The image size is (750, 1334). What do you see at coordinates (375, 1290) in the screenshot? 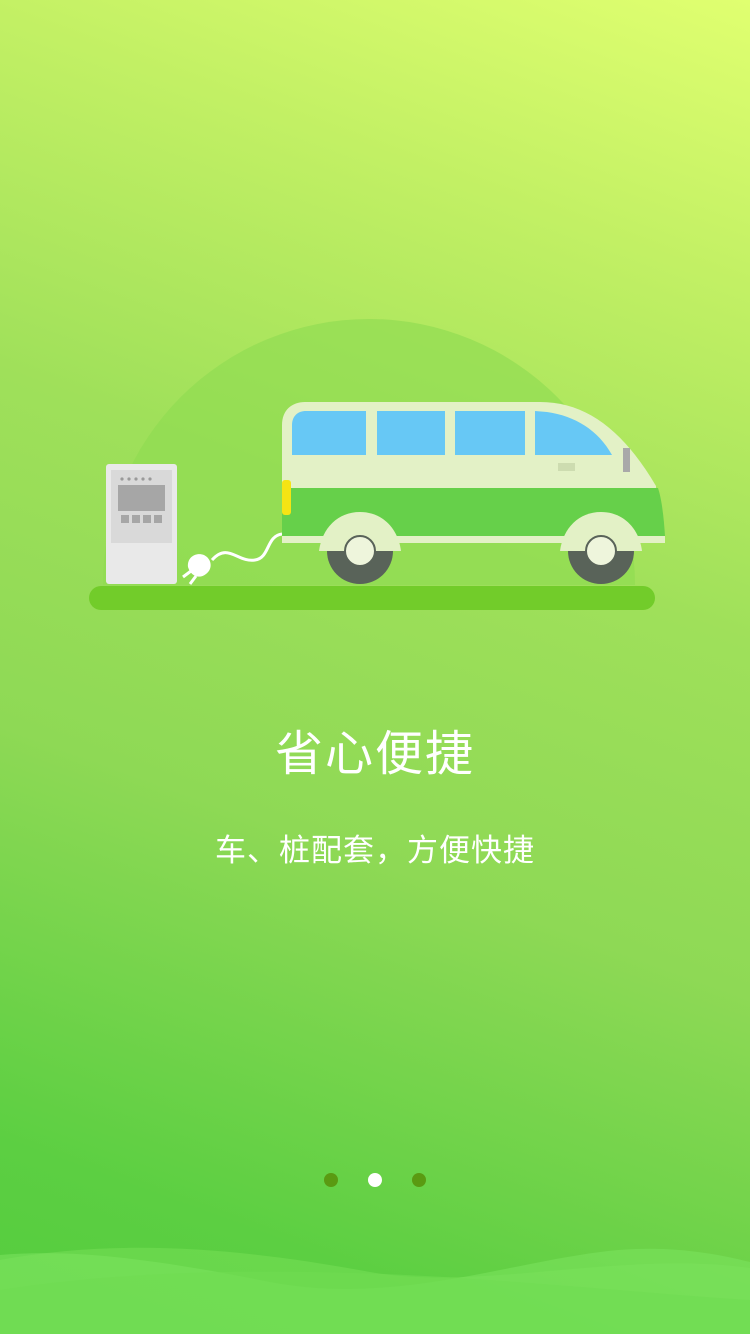
I see `decorative-hills` at bounding box center [375, 1290].